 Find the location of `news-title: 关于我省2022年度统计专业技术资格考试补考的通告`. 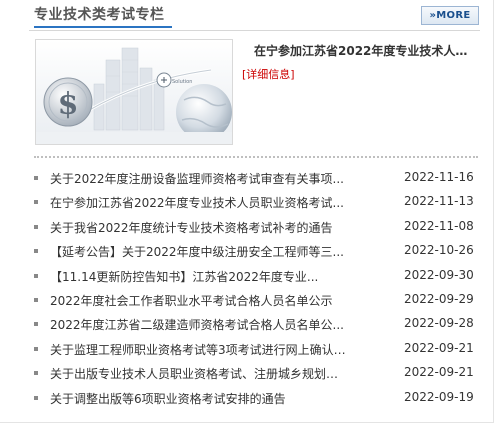

news-title: 关于我省2022年度统计专业技术资格考试补考的通告 is located at coordinates (200, 227).